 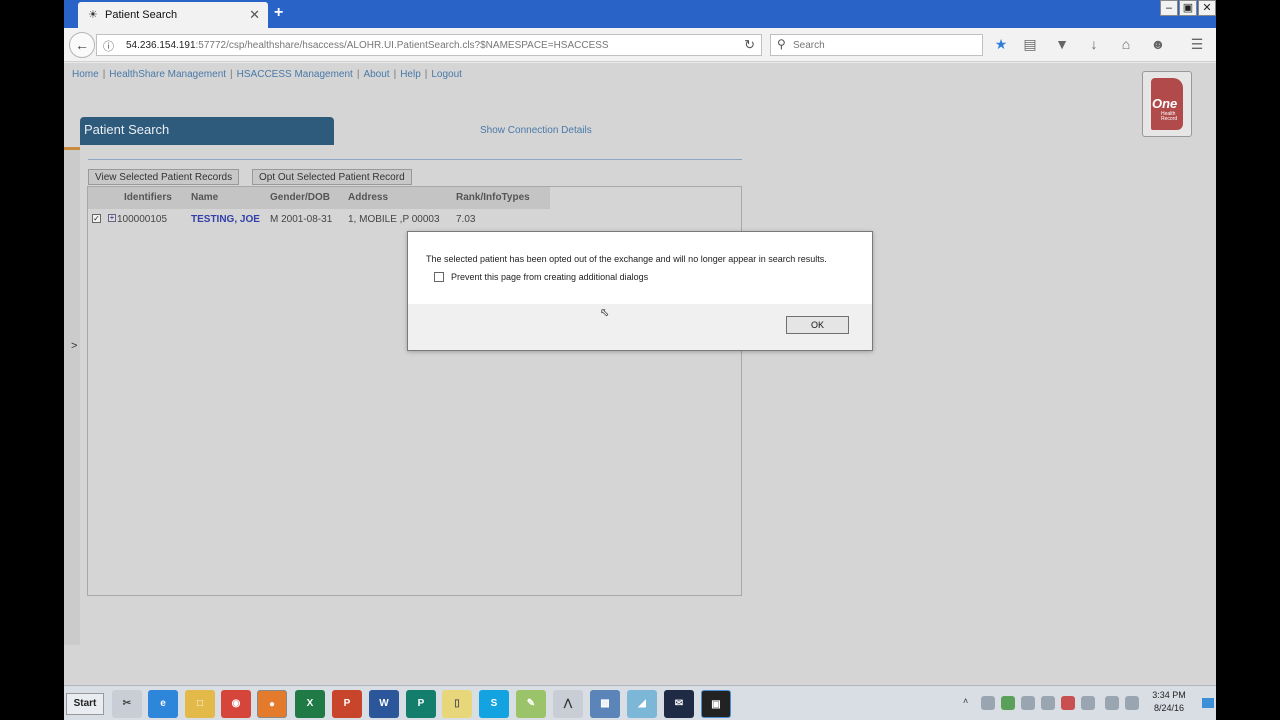 What do you see at coordinates (1208, 703) in the screenshot?
I see `action-center-icon` at bounding box center [1208, 703].